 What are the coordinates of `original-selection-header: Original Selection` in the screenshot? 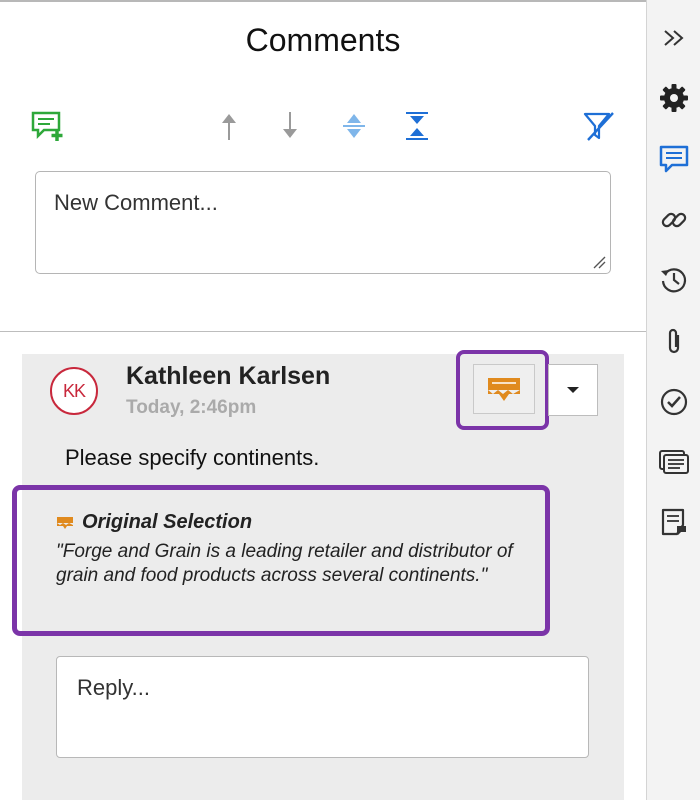 It's located at (154, 522).